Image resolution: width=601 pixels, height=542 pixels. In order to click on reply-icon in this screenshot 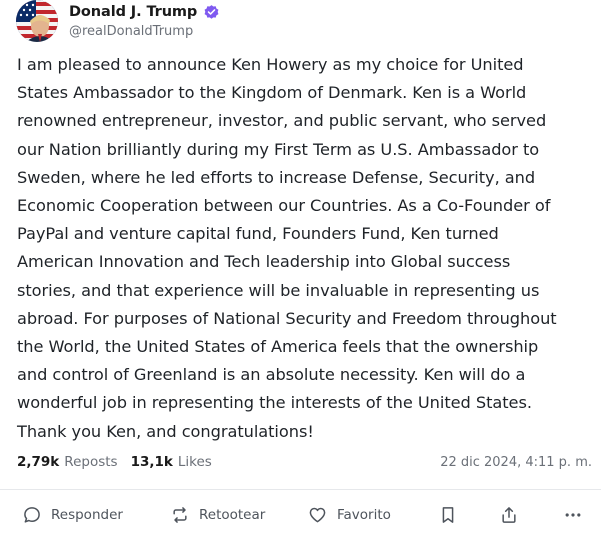, I will do `click(32, 515)`.